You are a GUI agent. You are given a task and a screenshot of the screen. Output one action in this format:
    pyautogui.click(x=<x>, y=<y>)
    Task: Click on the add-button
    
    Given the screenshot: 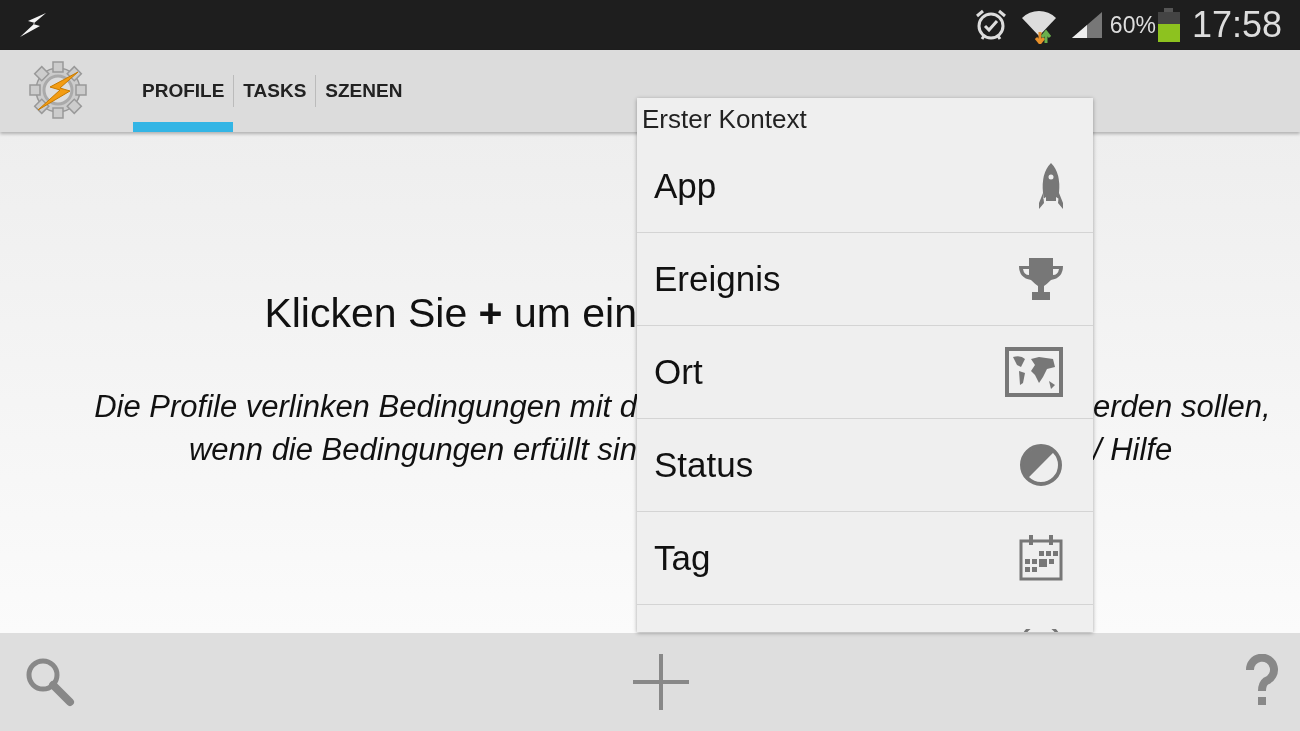 What is the action you would take?
    pyautogui.click(x=661, y=682)
    